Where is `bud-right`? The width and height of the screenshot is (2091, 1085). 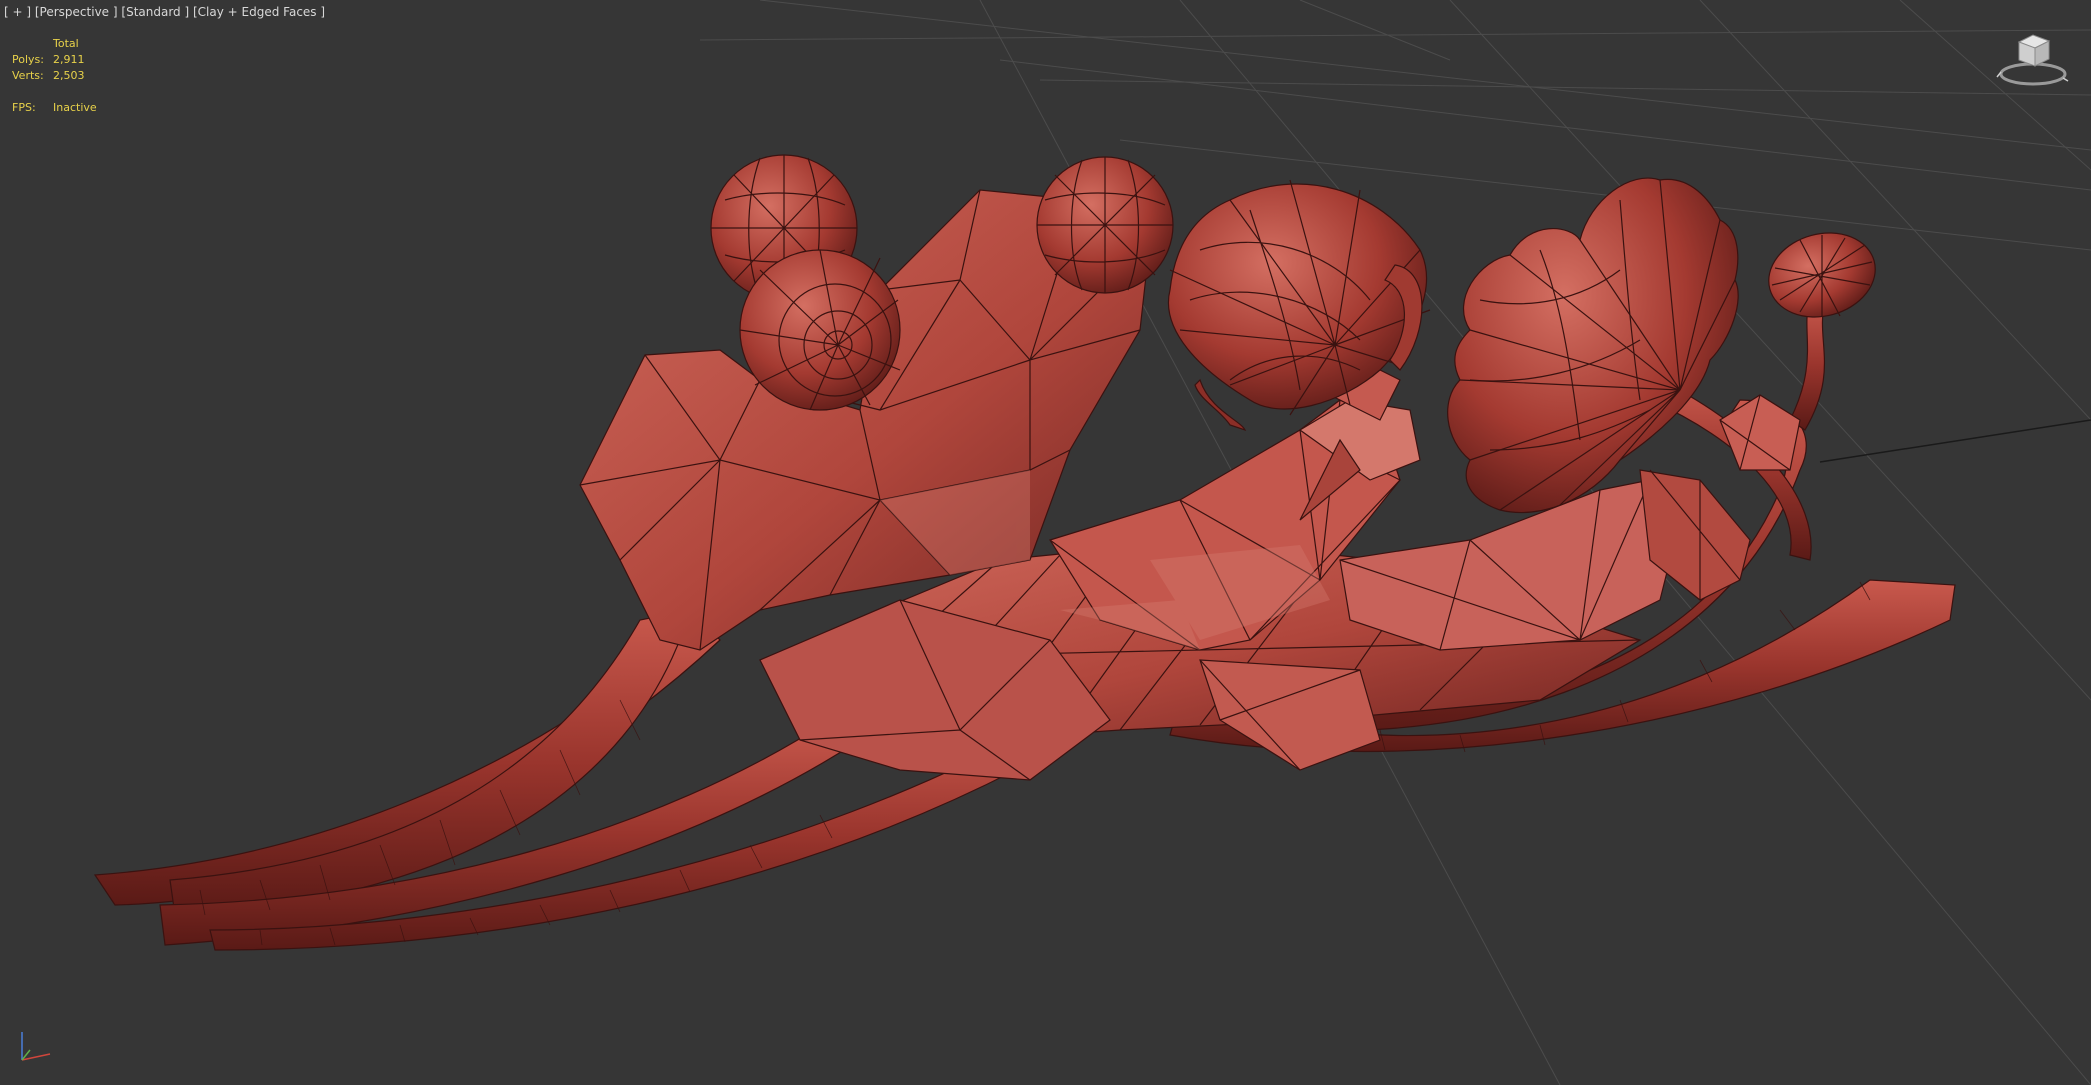 bud-right is located at coordinates (1822, 275).